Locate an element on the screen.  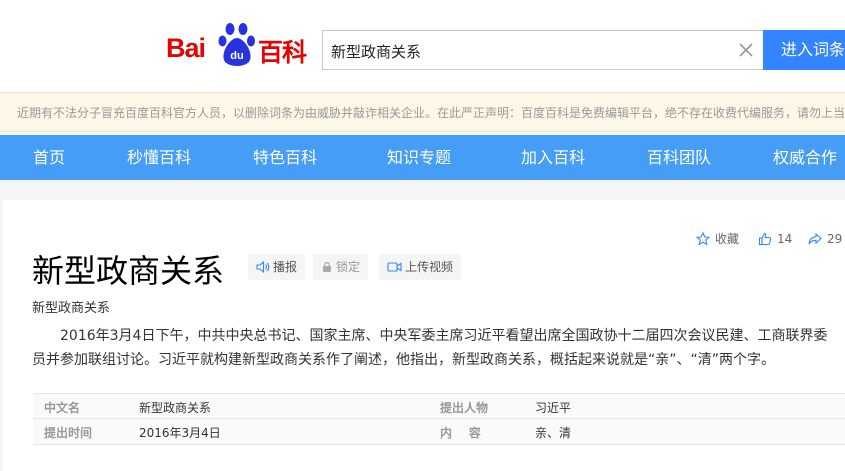
share-icon is located at coordinates (815, 238).